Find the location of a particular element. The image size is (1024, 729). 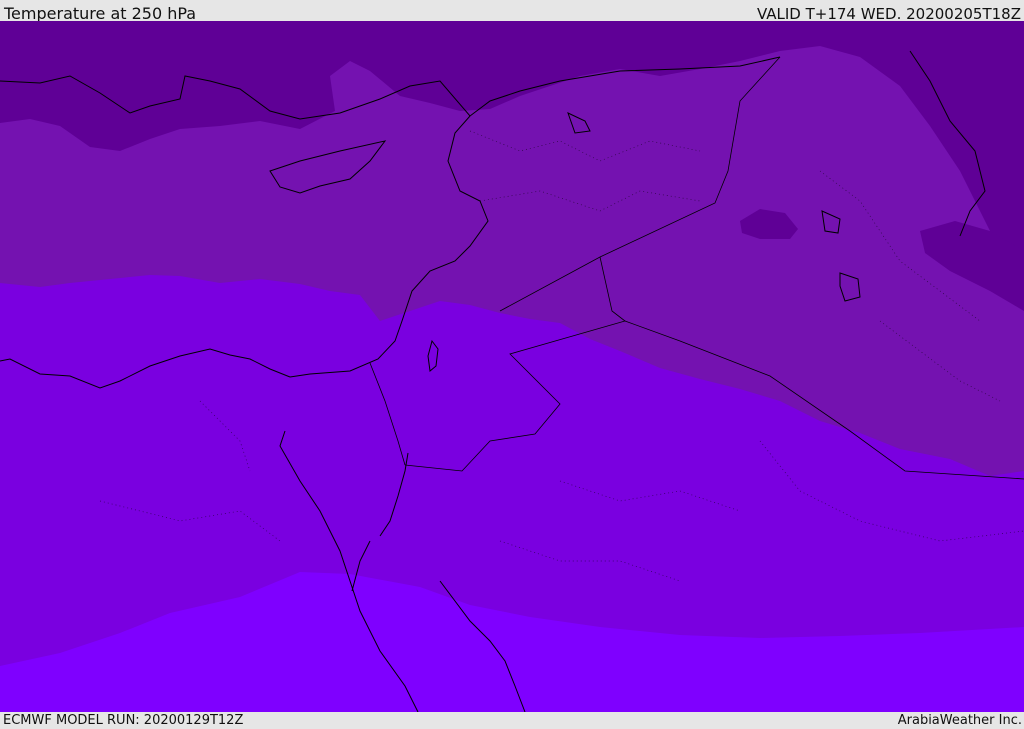

model-run-label: ECMWF MODEL RUN: 20200129T12Z is located at coordinates (123, 720).